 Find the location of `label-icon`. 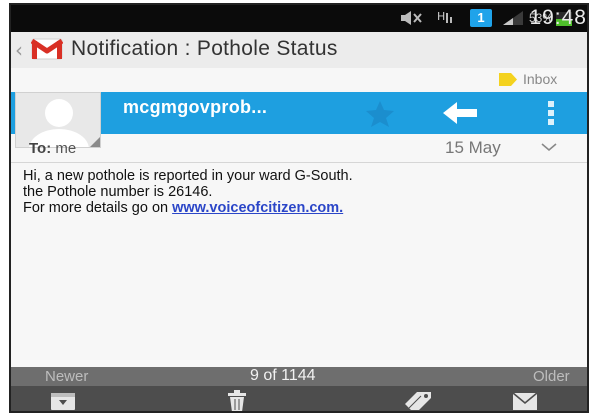

label-icon is located at coordinates (418, 401).